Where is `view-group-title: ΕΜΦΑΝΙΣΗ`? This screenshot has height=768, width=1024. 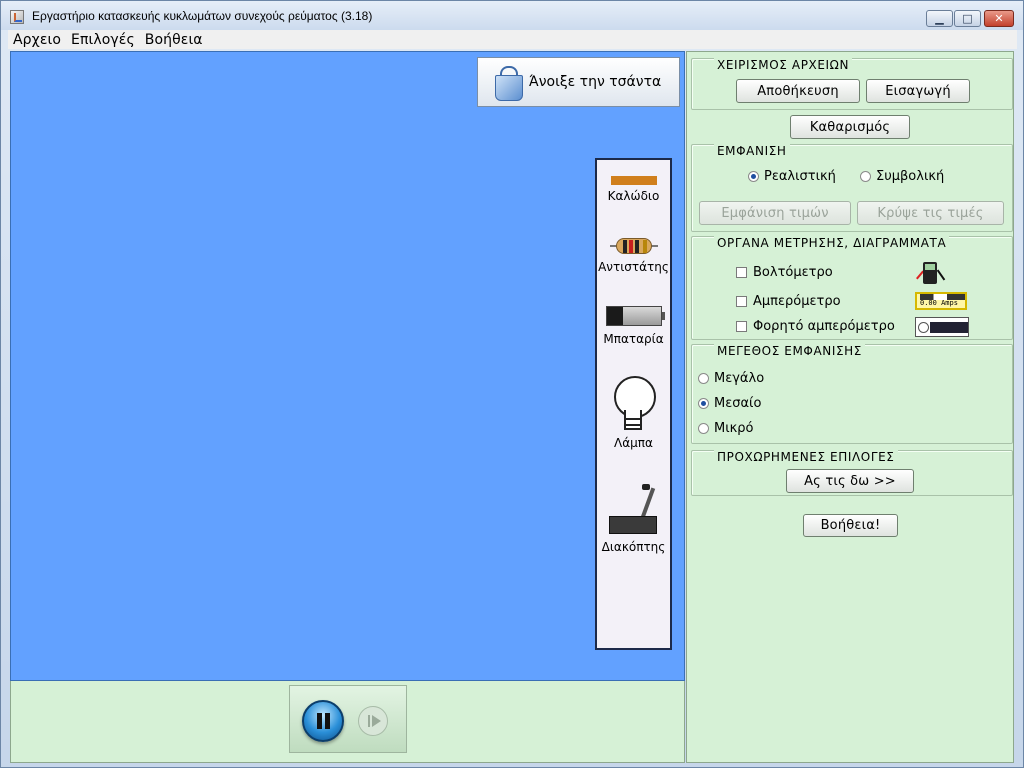
view-group-title: ΕΜΦΑΝΙΣΗ is located at coordinates (752, 151).